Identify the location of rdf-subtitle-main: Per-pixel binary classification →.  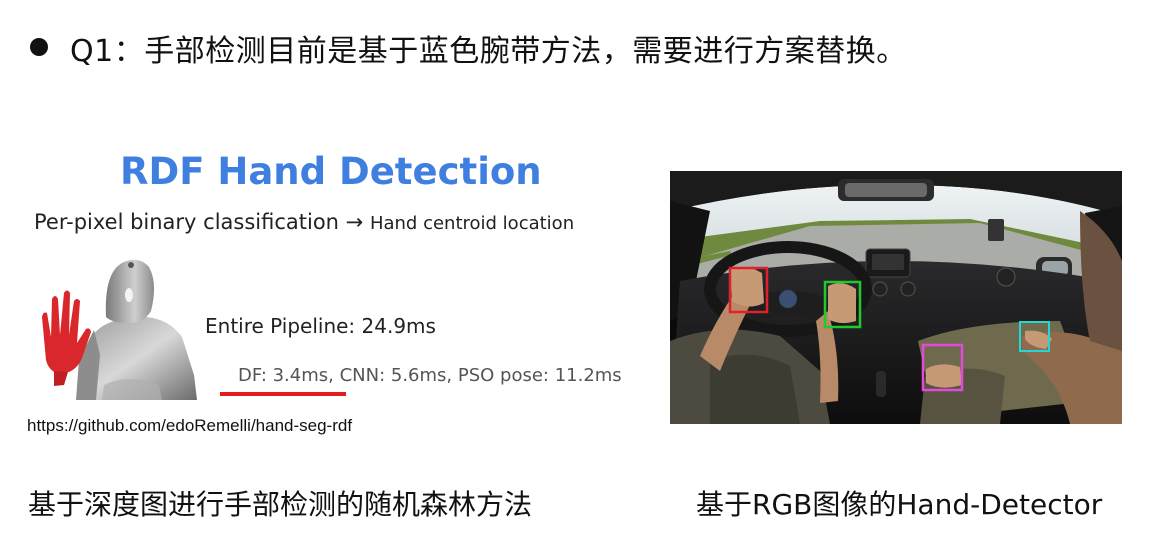
(202, 222).